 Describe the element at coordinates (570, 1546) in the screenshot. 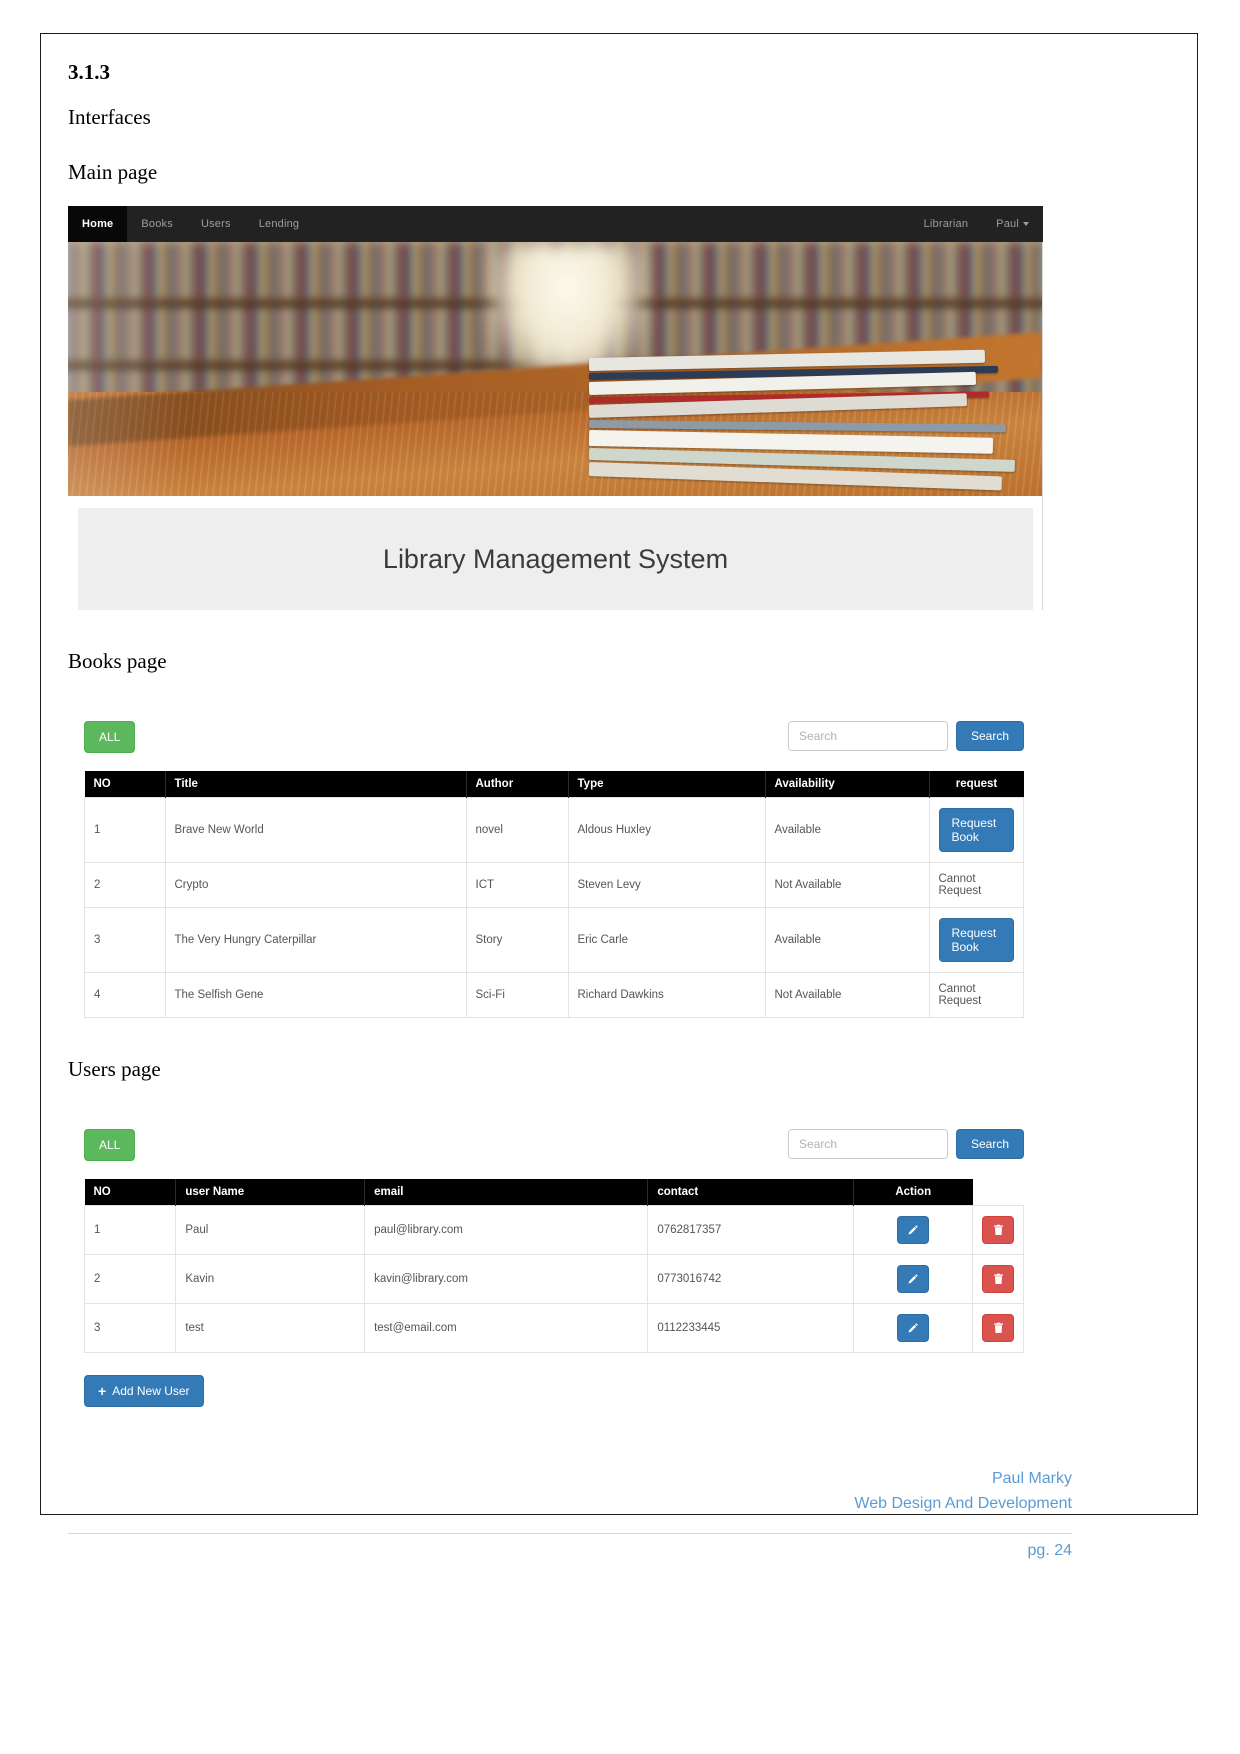

I see `footer-page-number: pg. 24` at that location.